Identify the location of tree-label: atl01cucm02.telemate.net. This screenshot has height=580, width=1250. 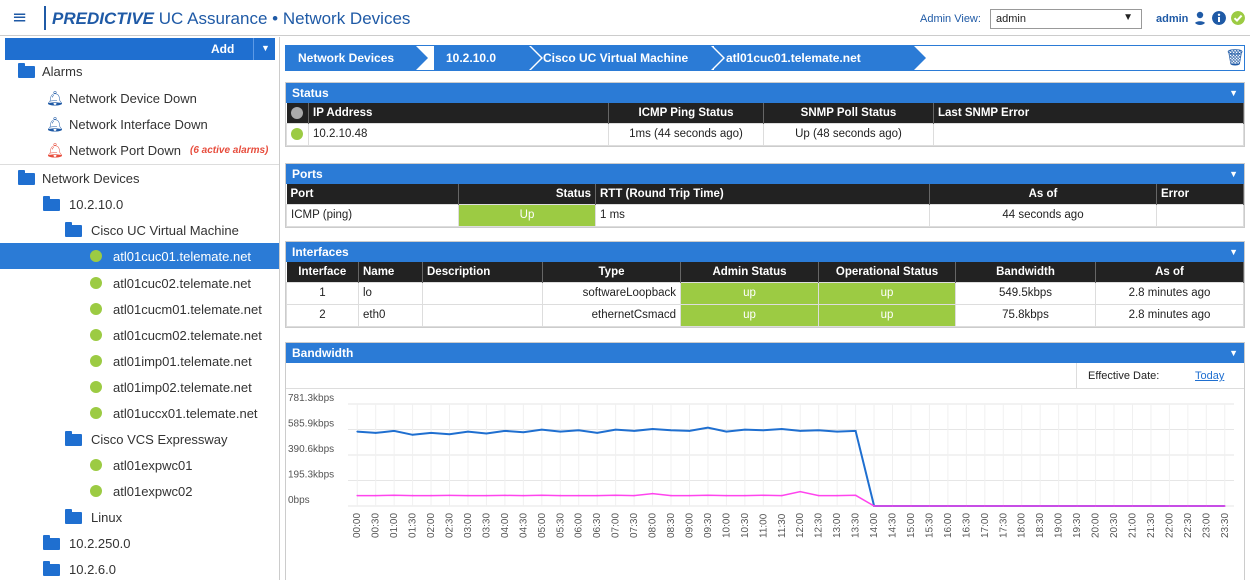
(187, 335).